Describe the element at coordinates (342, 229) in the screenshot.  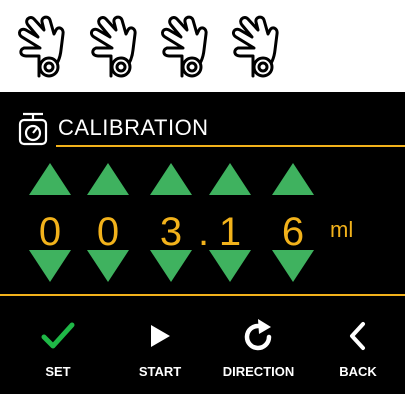
I see `unit-label: ml` at that location.